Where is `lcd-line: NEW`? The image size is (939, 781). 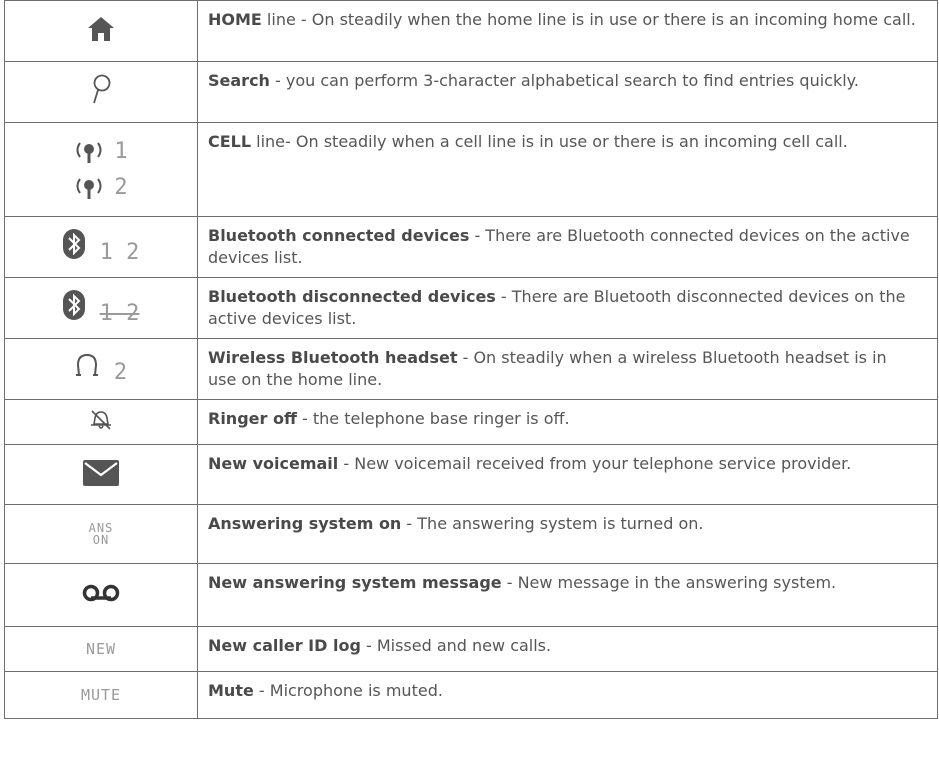
lcd-line: NEW is located at coordinates (101, 649).